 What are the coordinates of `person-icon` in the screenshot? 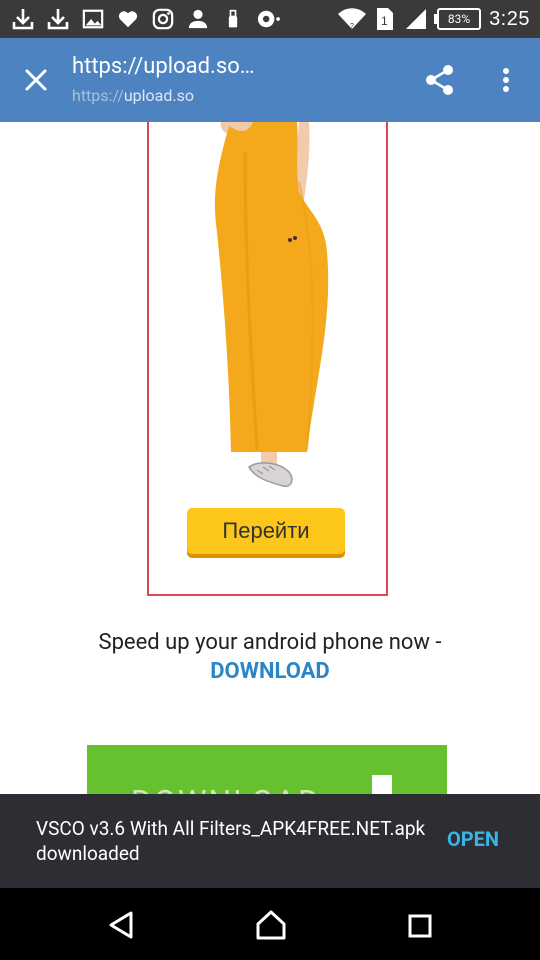 It's located at (198, 19).